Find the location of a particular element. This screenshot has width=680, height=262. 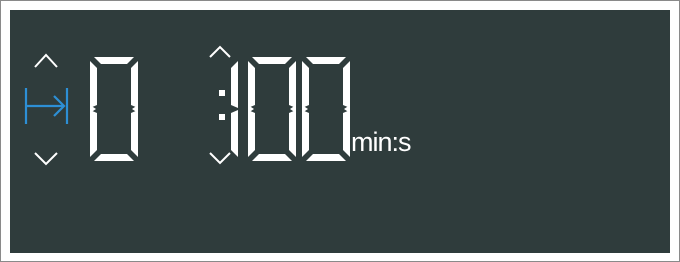

hour-down-button is located at coordinates (46, 159).